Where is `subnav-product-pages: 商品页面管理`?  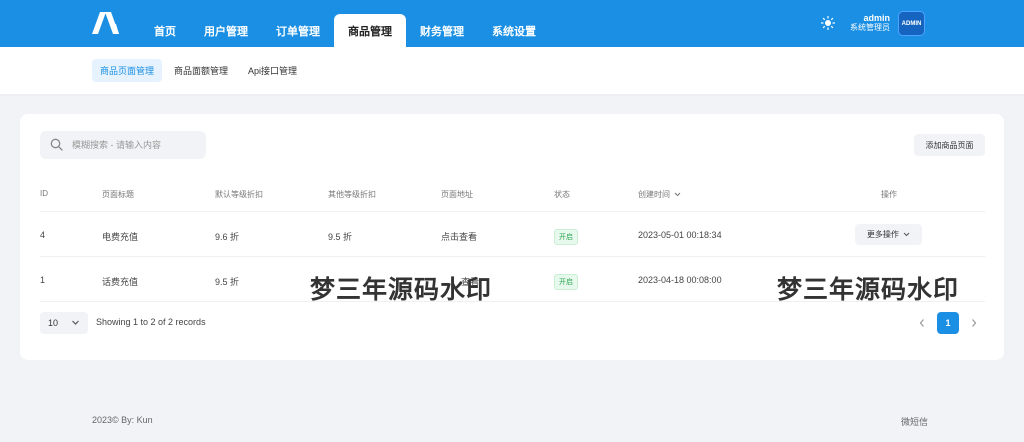 subnav-product-pages: 商品页面管理 is located at coordinates (127, 70).